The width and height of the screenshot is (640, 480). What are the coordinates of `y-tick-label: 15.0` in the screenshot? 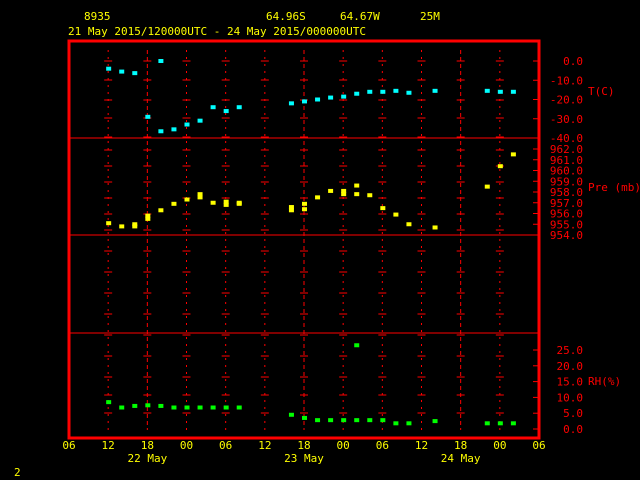 It's located at (570, 382).